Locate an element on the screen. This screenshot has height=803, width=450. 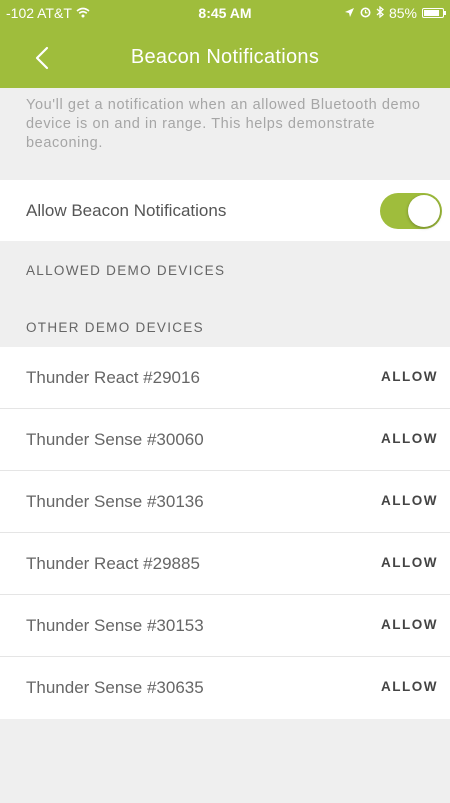
device-row: Thunder React #29016 ALLOW is located at coordinates (225, 378).